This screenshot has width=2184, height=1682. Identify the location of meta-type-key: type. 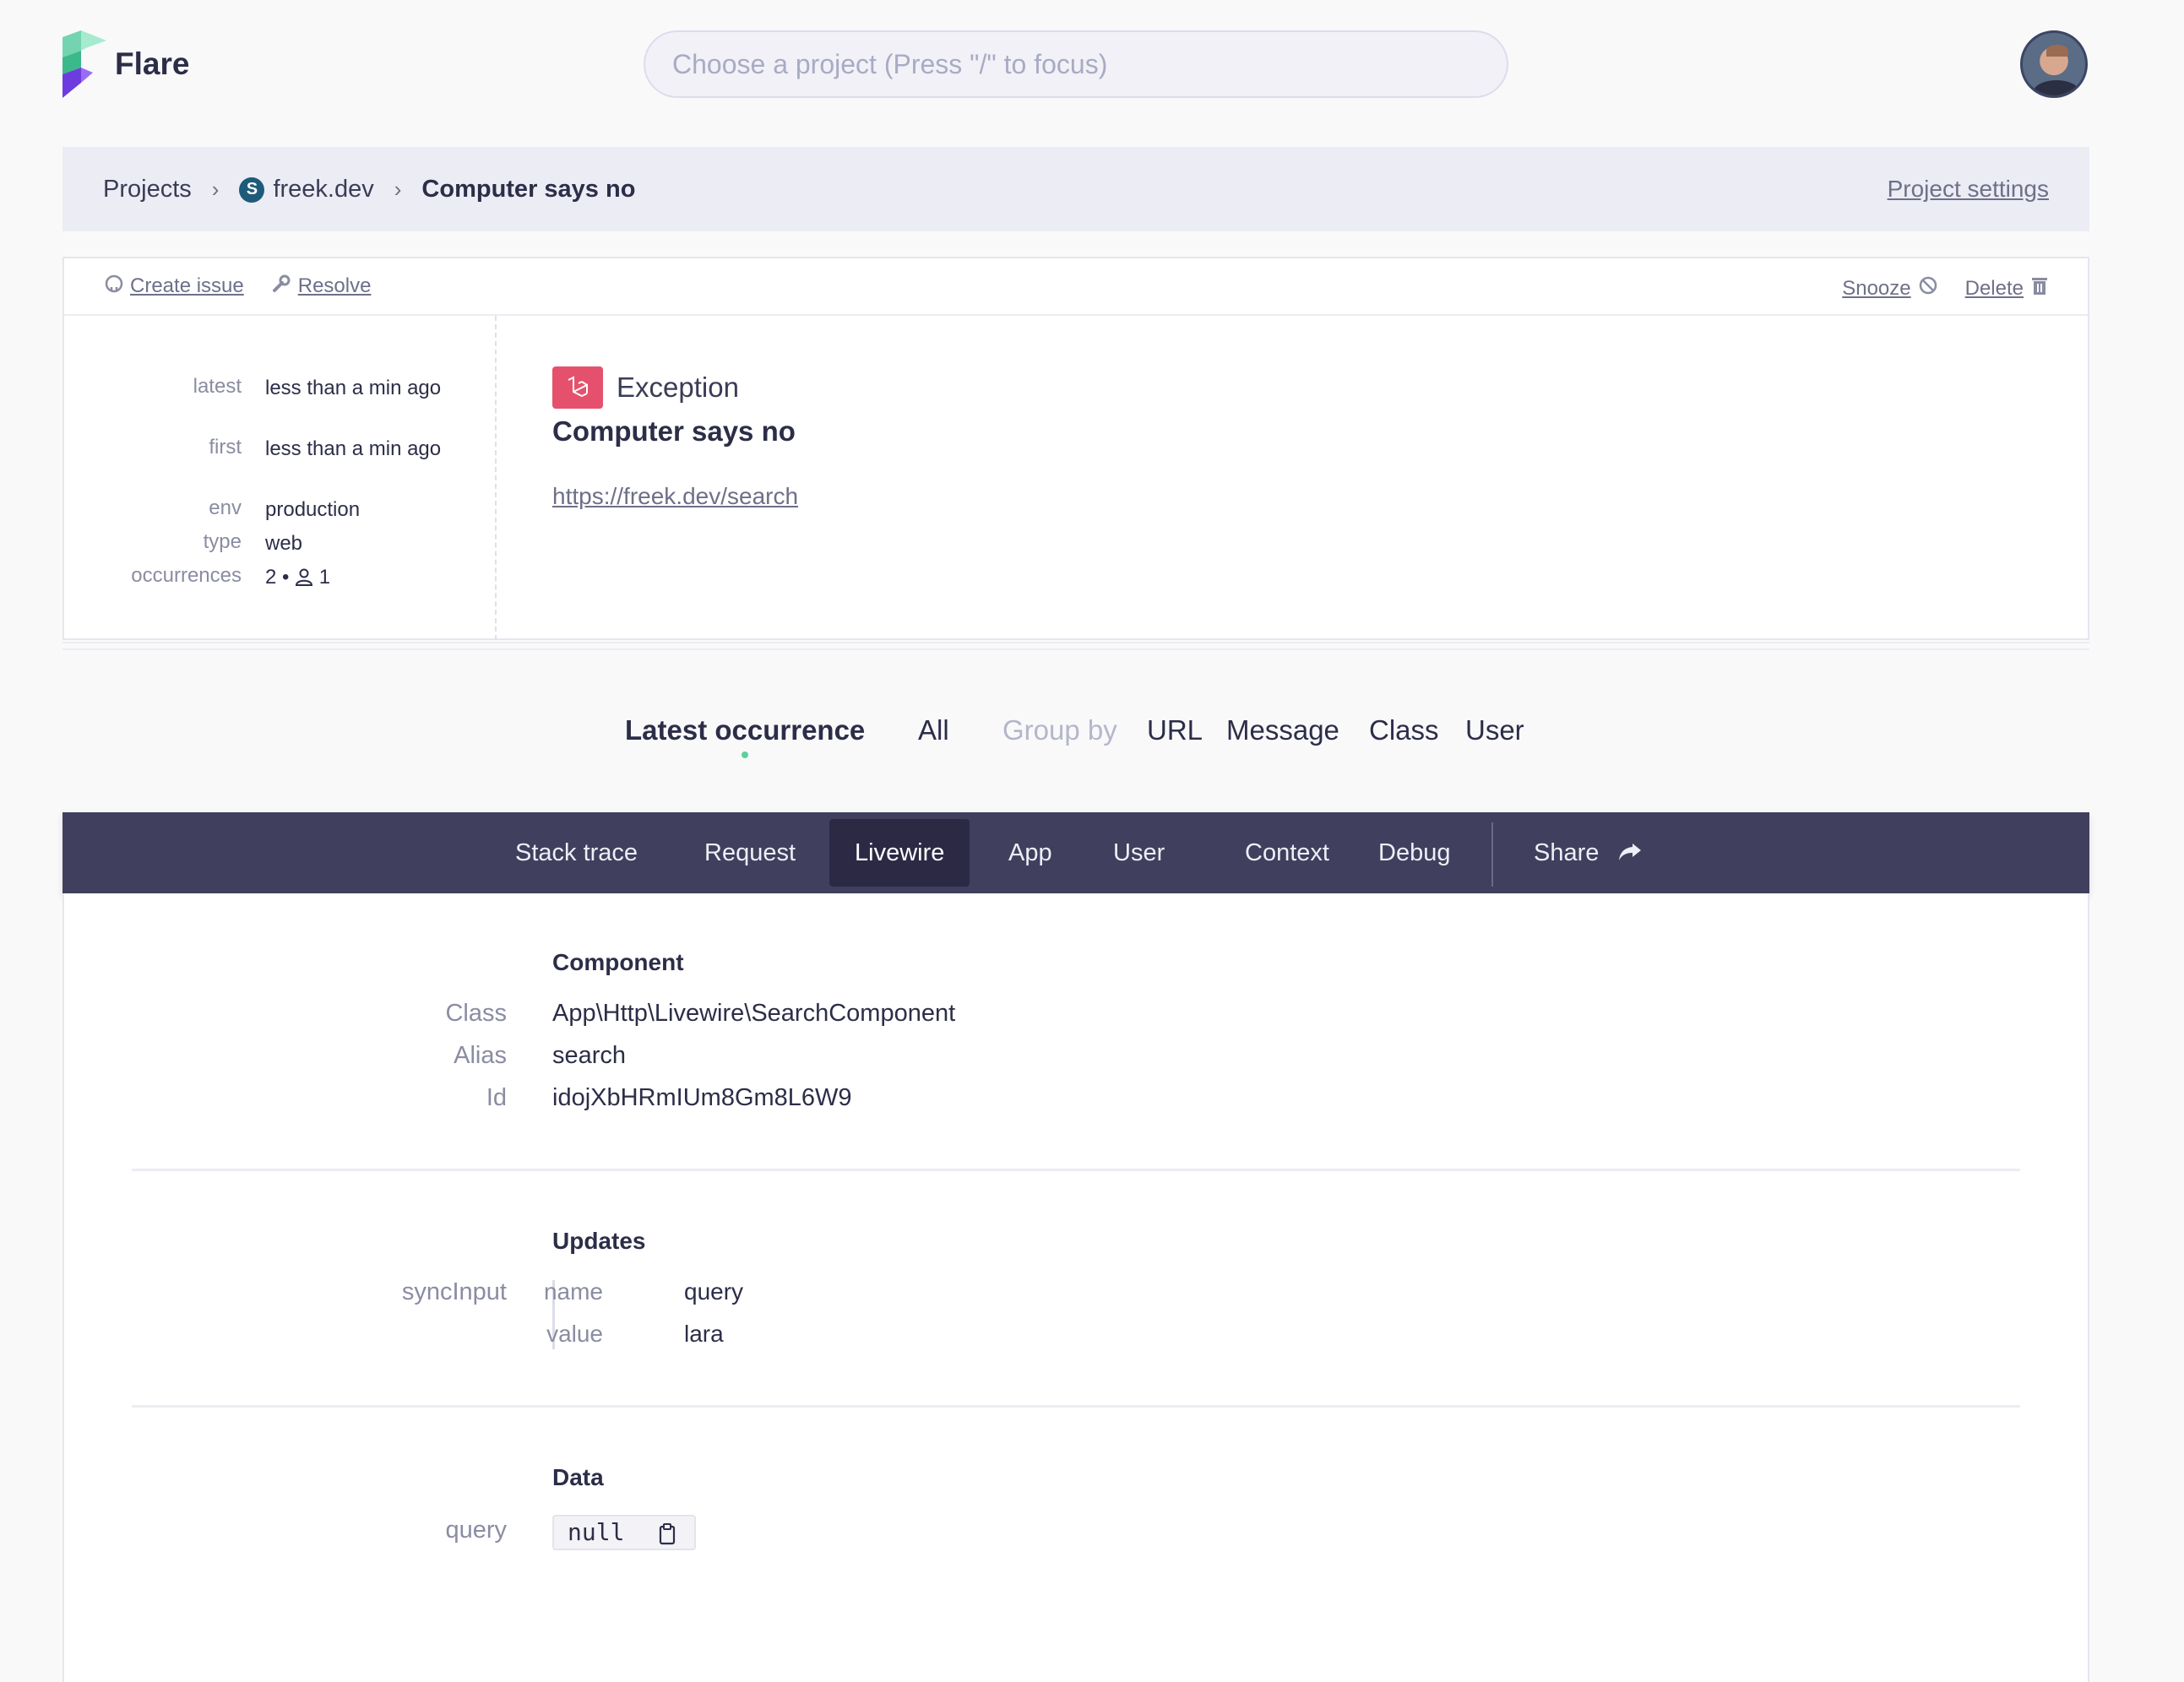
(222, 541).